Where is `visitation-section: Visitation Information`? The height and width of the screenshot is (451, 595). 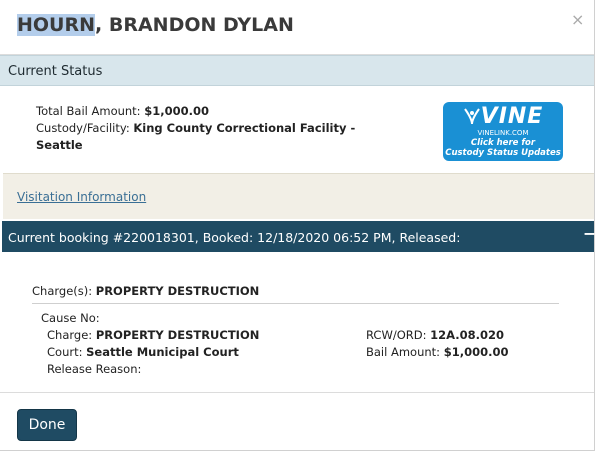 visitation-section: Visitation Information is located at coordinates (298, 196).